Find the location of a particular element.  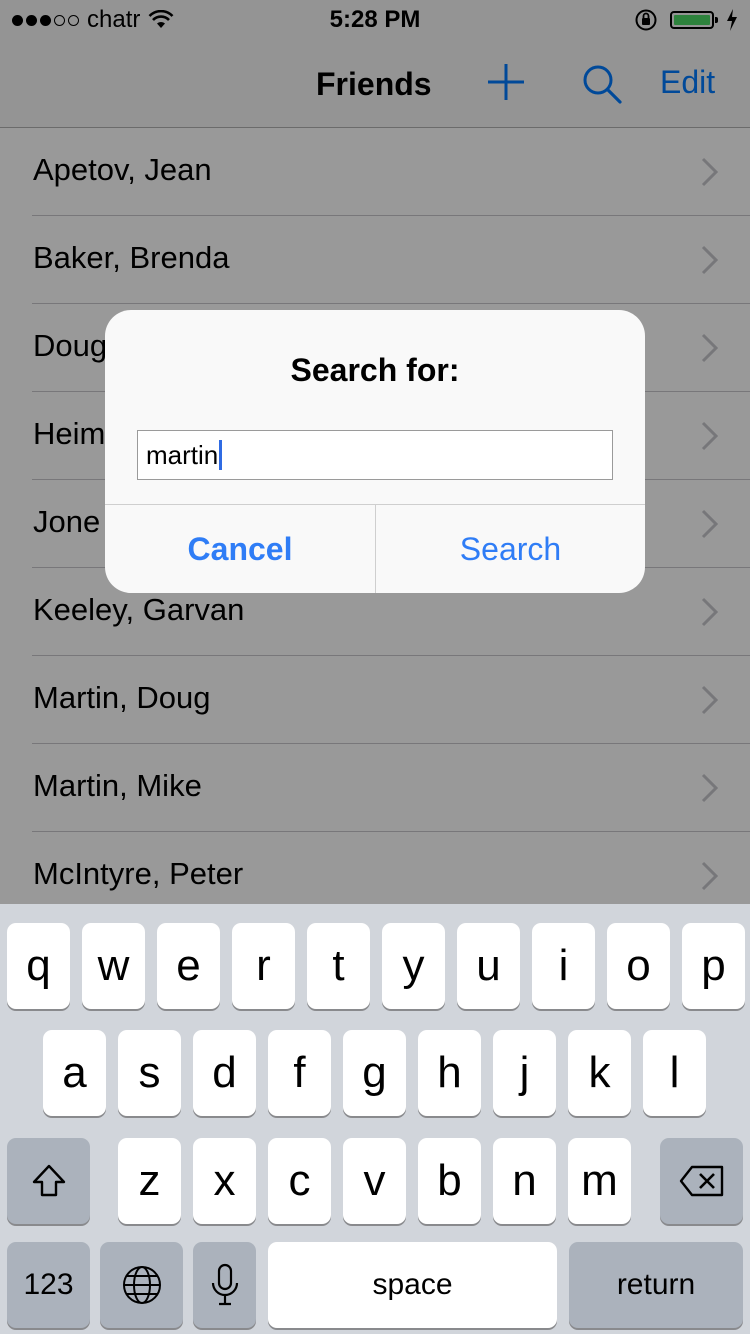

key-x: x is located at coordinates (224, 1181).